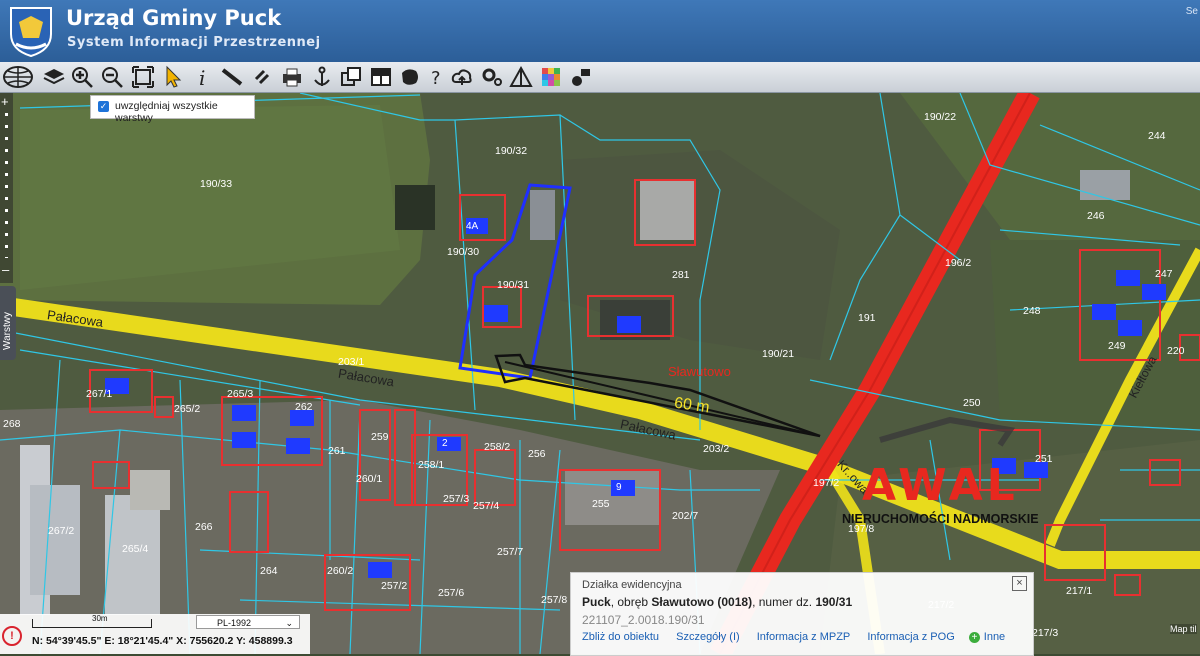  What do you see at coordinates (1019, 583) in the screenshot?
I see `close-icon: ×` at bounding box center [1019, 583].